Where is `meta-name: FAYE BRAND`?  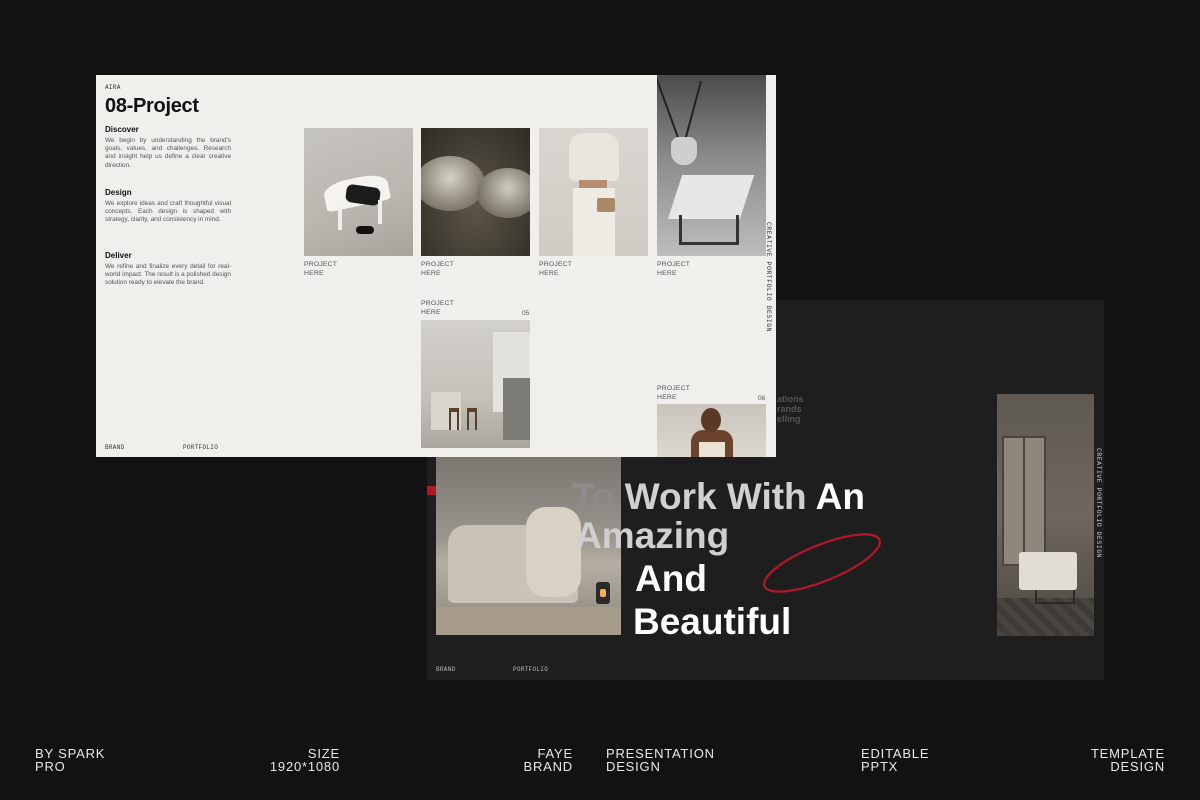
meta-name: FAYE BRAND is located at coordinates (548, 760).